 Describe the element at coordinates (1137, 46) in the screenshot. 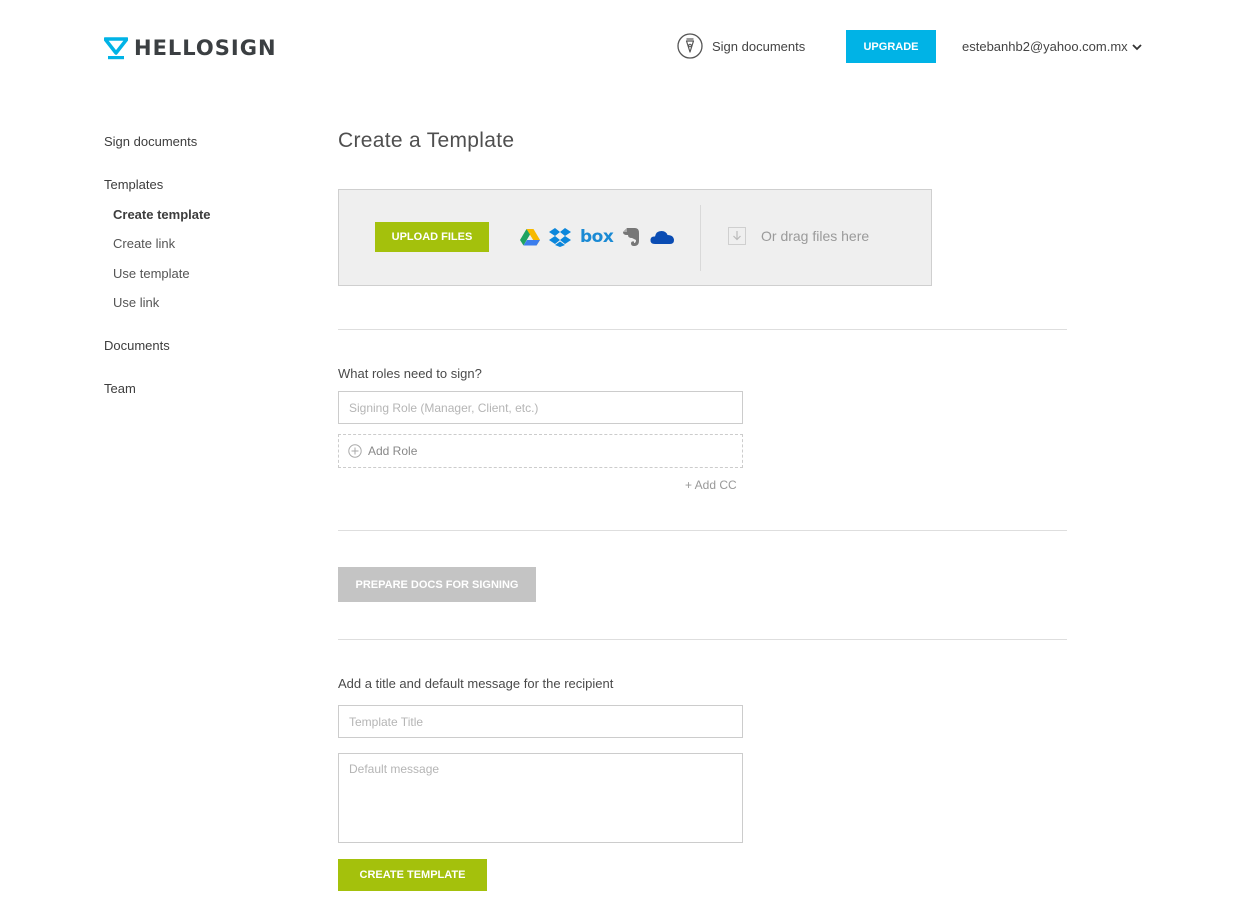

I see `chevron-down-icon` at that location.